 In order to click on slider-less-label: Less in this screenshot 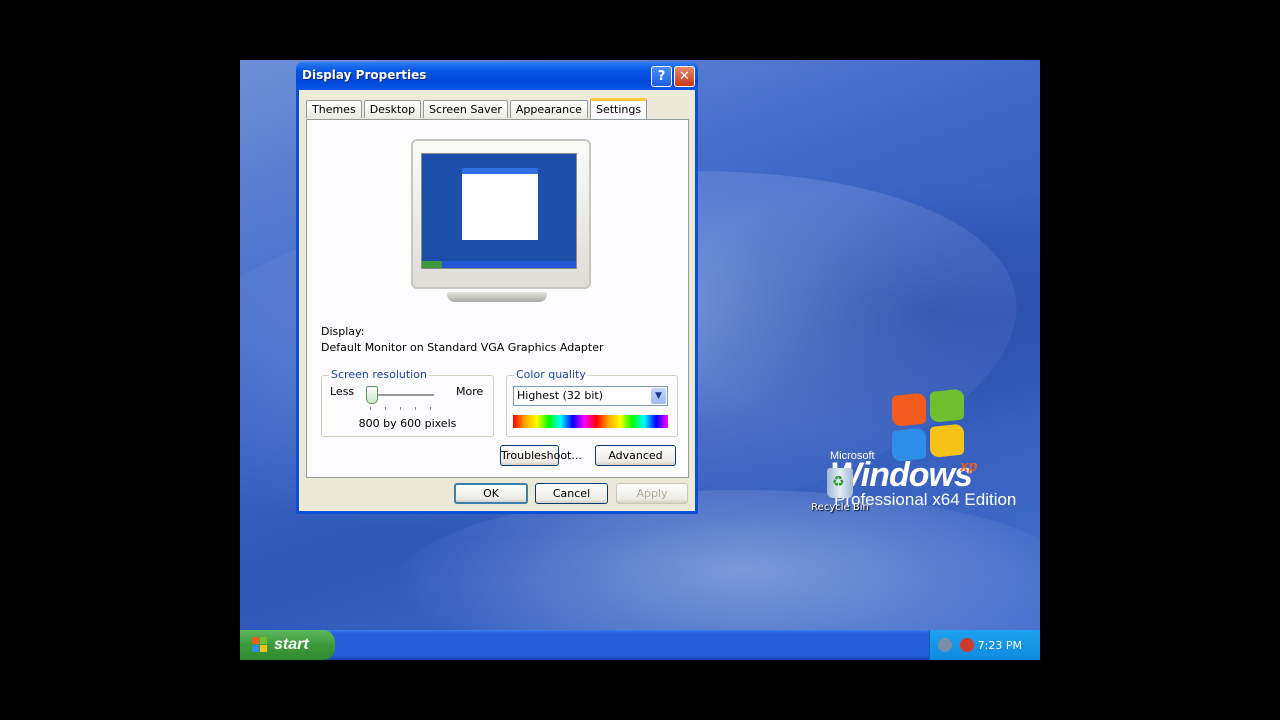, I will do `click(342, 391)`.